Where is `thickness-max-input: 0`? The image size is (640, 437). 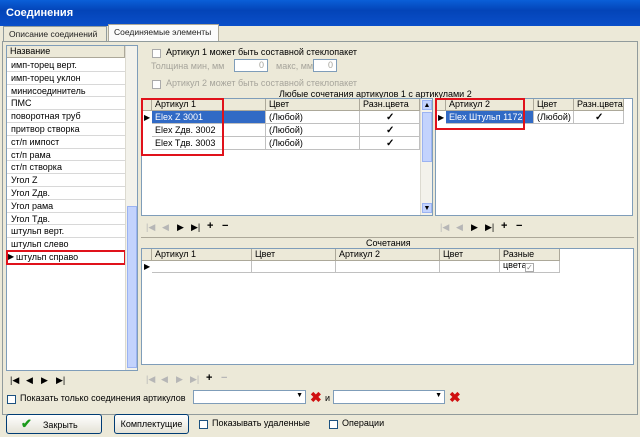 thickness-max-input: 0 is located at coordinates (325, 65).